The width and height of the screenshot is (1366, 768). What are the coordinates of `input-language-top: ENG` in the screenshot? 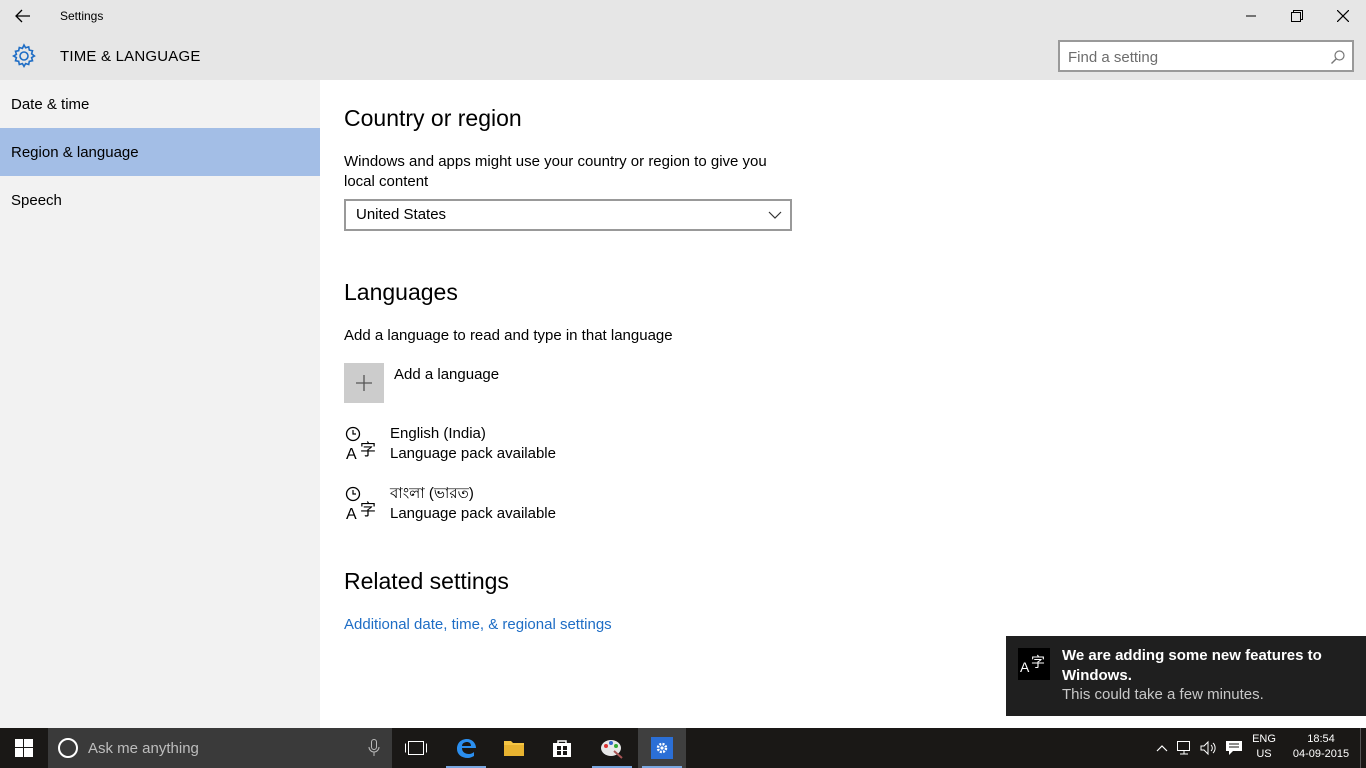 It's located at (1264, 739).